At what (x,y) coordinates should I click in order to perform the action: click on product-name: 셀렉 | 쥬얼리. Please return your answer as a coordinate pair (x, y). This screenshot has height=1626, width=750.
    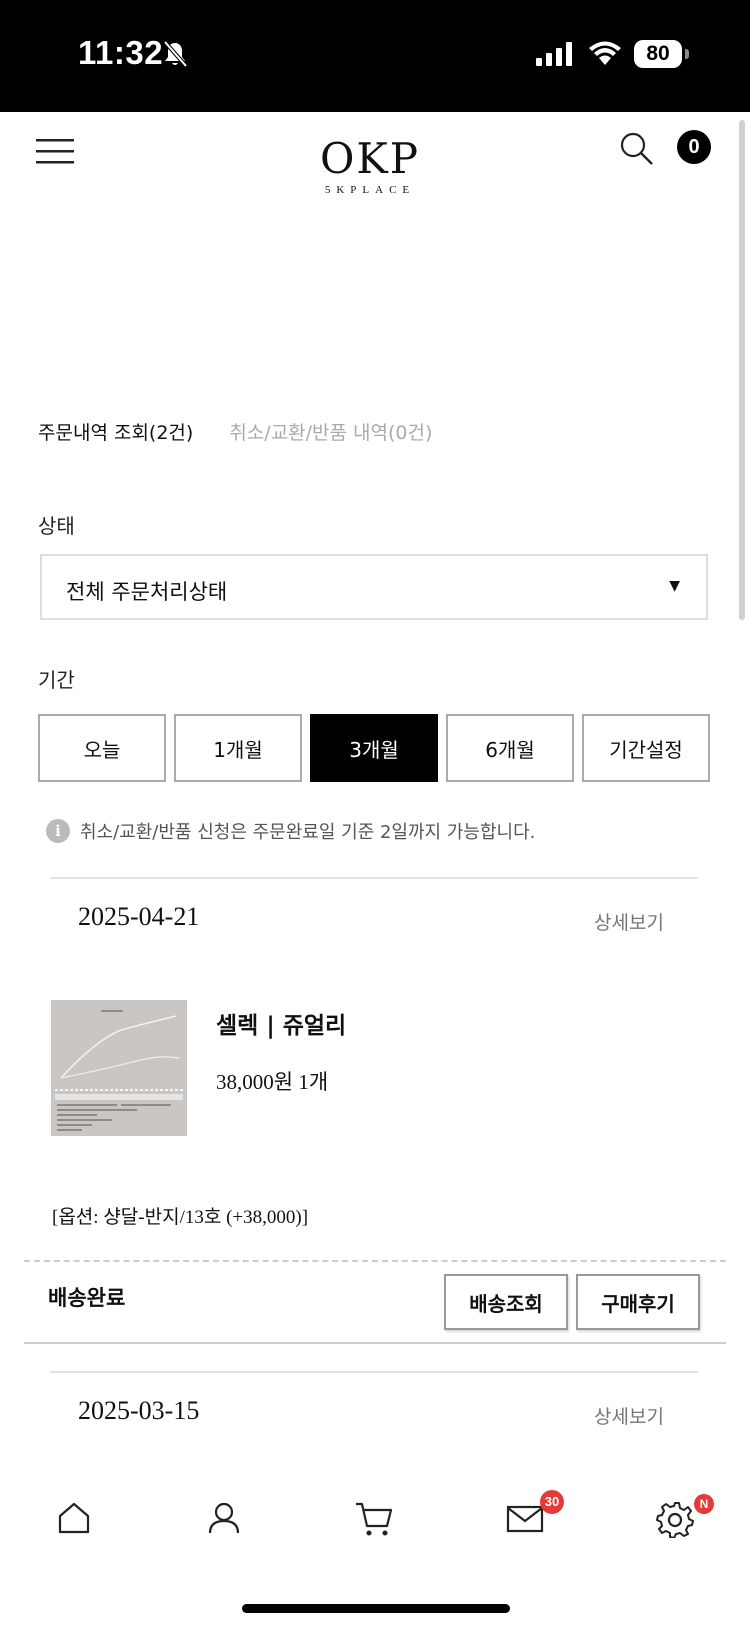
    Looking at the image, I should click on (281, 1023).